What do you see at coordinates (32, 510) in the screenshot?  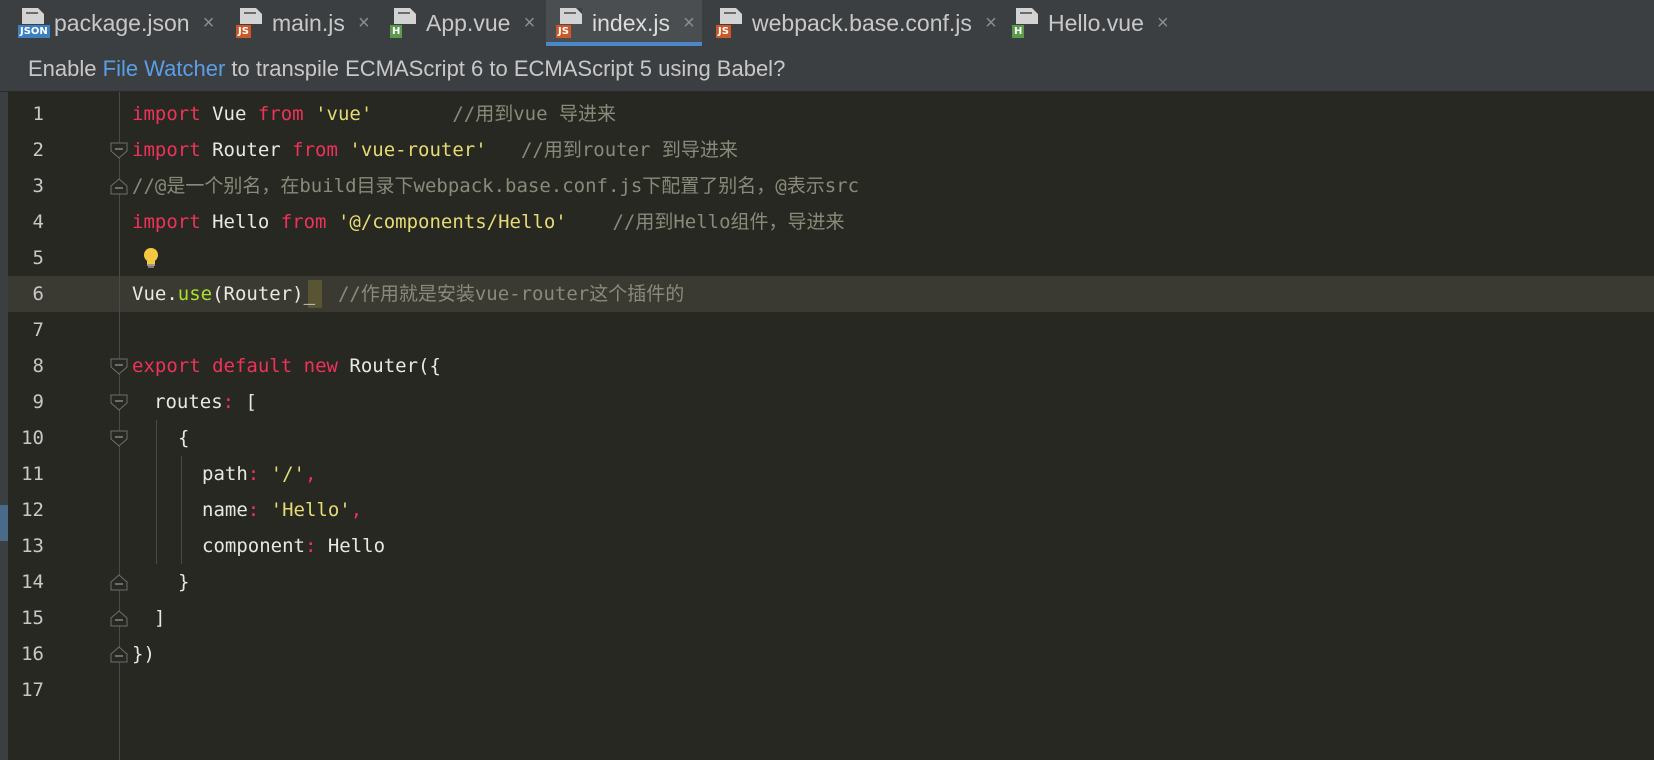 I see `line-number: 12` at bounding box center [32, 510].